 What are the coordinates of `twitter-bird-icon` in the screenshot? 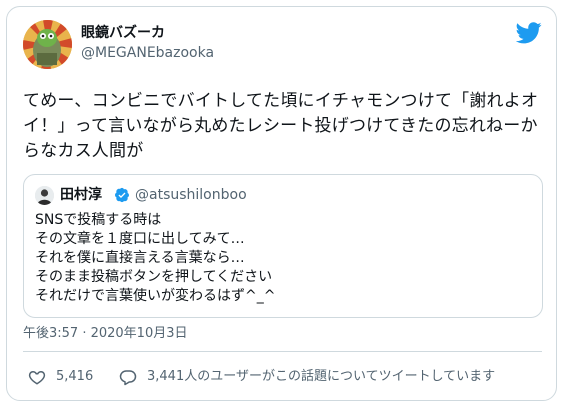 It's located at (529, 33).